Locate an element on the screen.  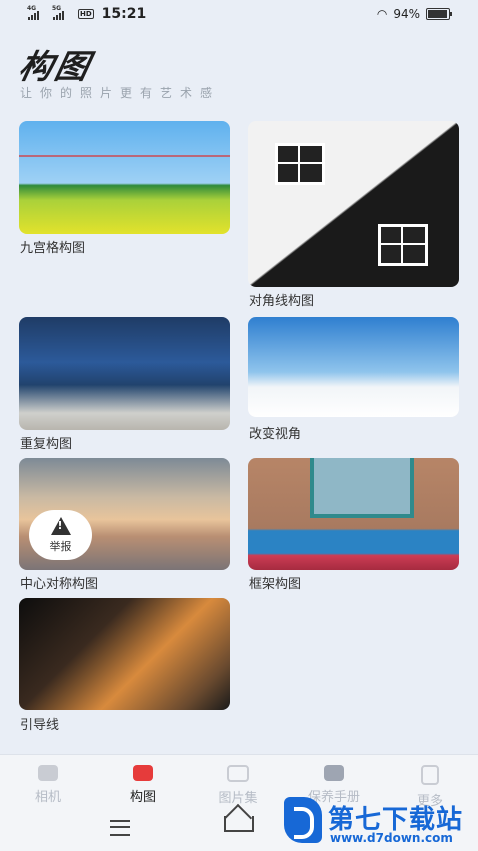
report-button: 举报 is located at coordinates (60, 535).